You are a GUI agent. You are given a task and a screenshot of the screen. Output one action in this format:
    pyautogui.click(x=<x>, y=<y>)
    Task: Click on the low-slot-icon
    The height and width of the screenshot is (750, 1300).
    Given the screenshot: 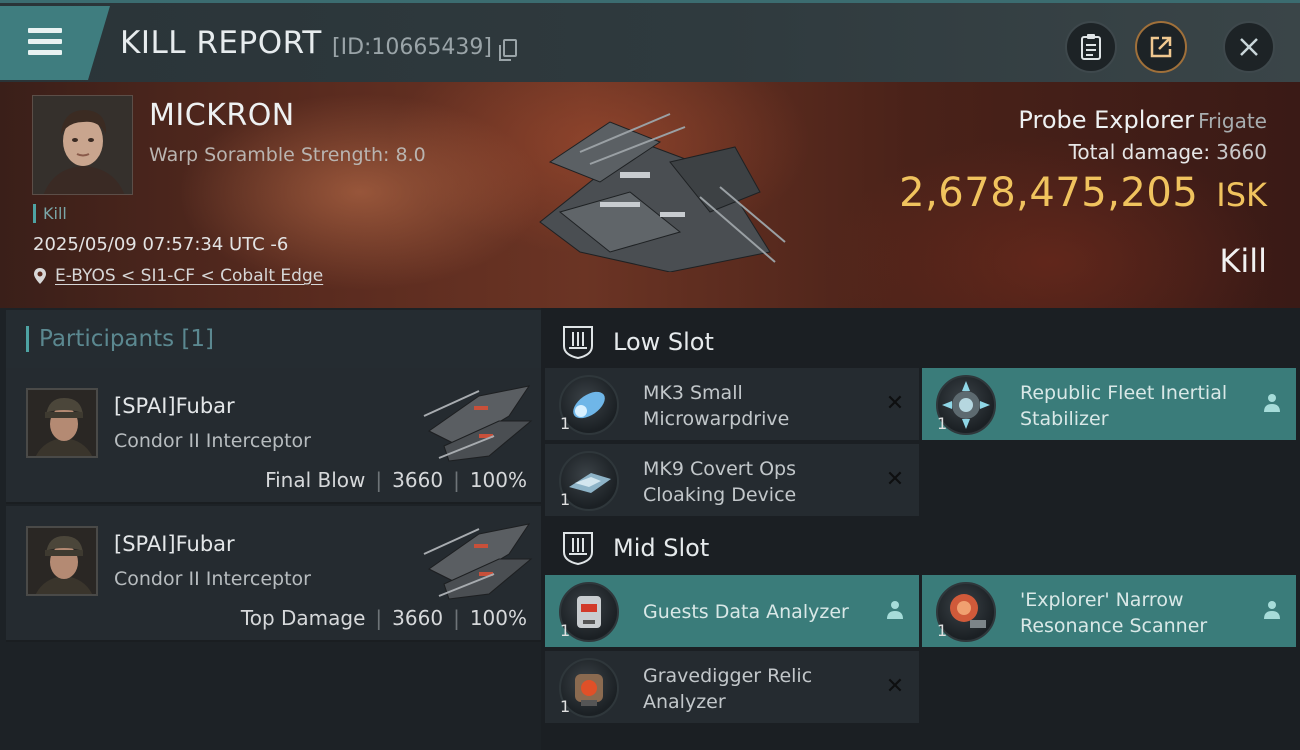 What is the action you would take?
    pyautogui.click(x=578, y=343)
    